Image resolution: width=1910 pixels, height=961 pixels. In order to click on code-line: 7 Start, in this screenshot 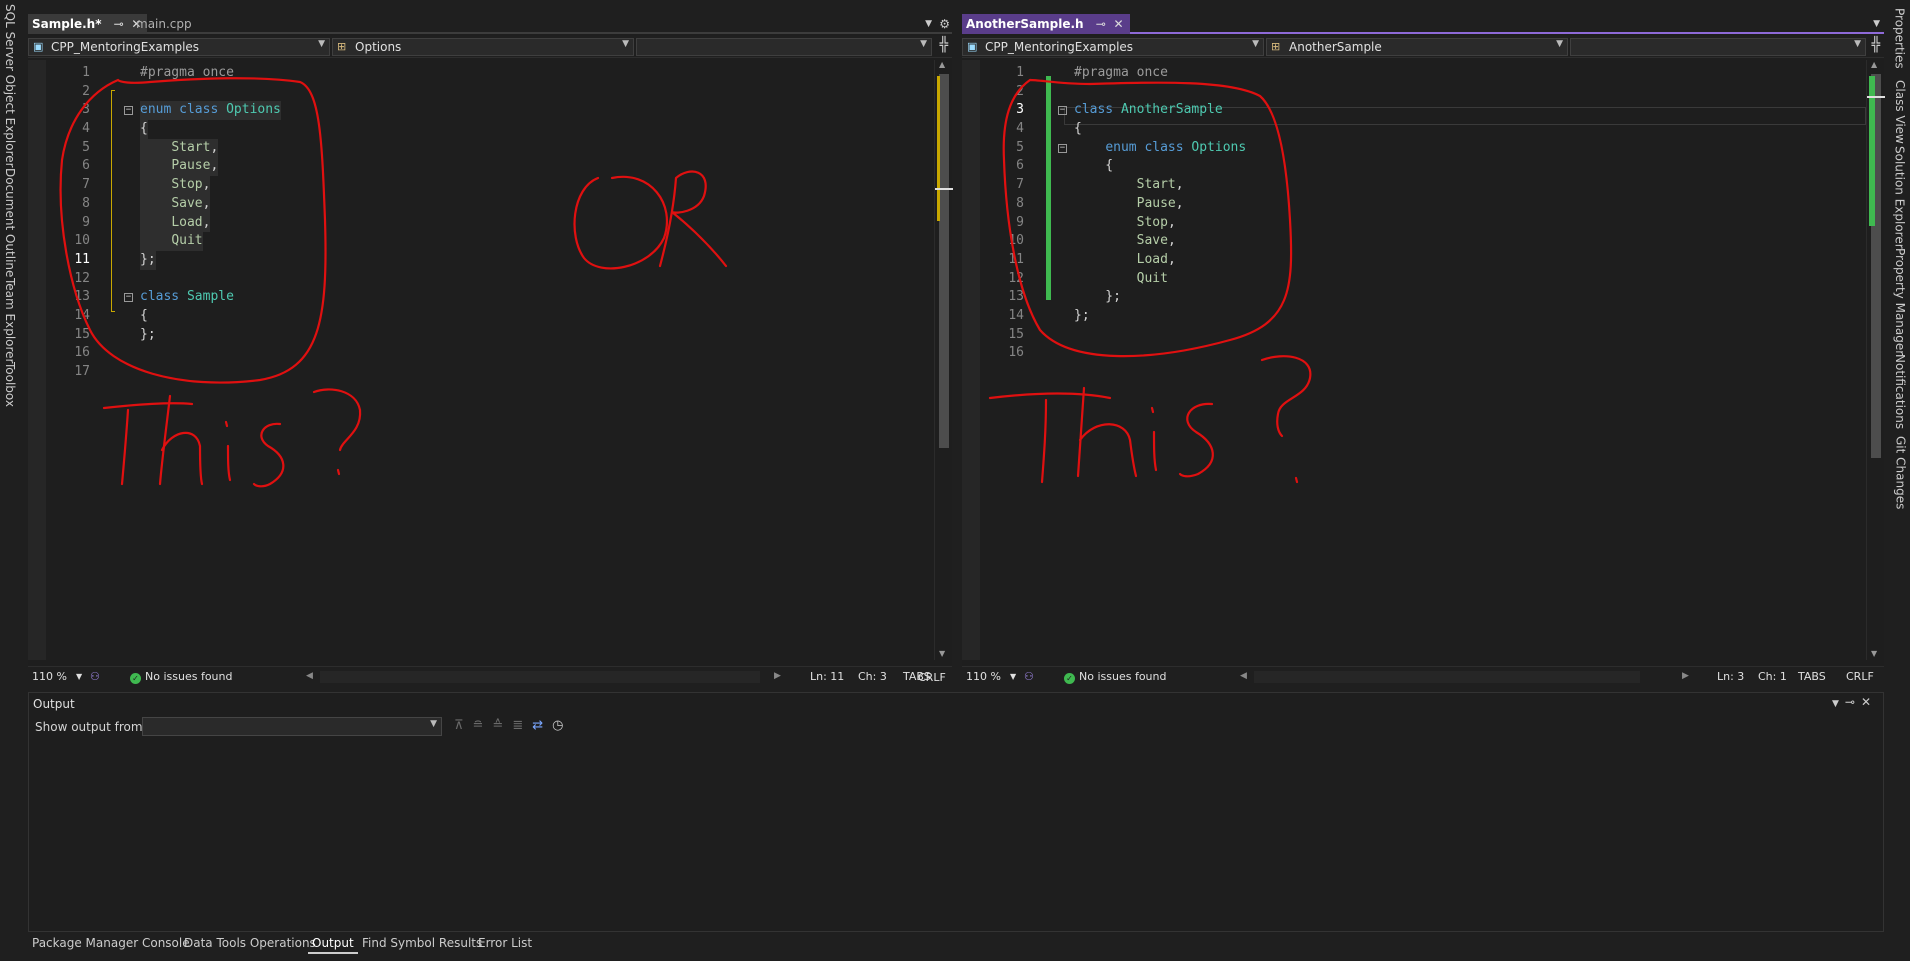, I will do `click(1423, 185)`.